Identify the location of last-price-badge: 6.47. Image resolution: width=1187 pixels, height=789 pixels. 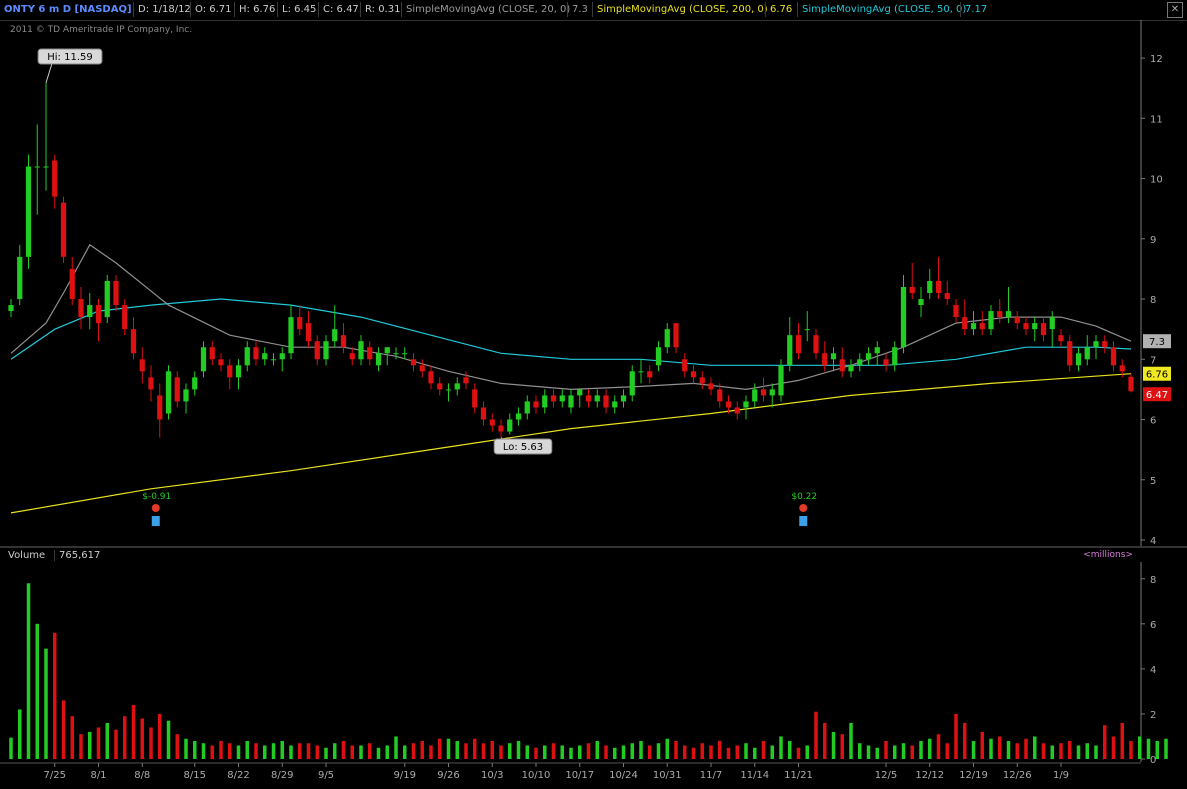
(1157, 394).